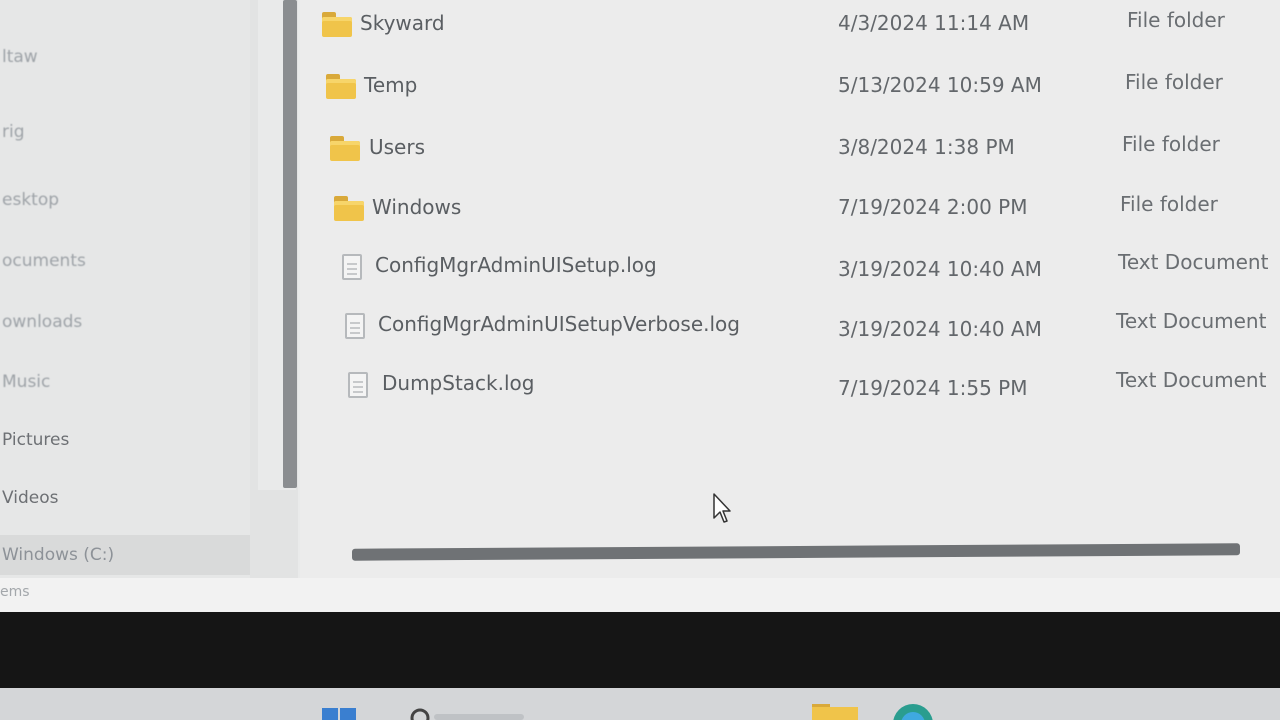  What do you see at coordinates (640, 595) in the screenshot?
I see `status-bar: ems` at bounding box center [640, 595].